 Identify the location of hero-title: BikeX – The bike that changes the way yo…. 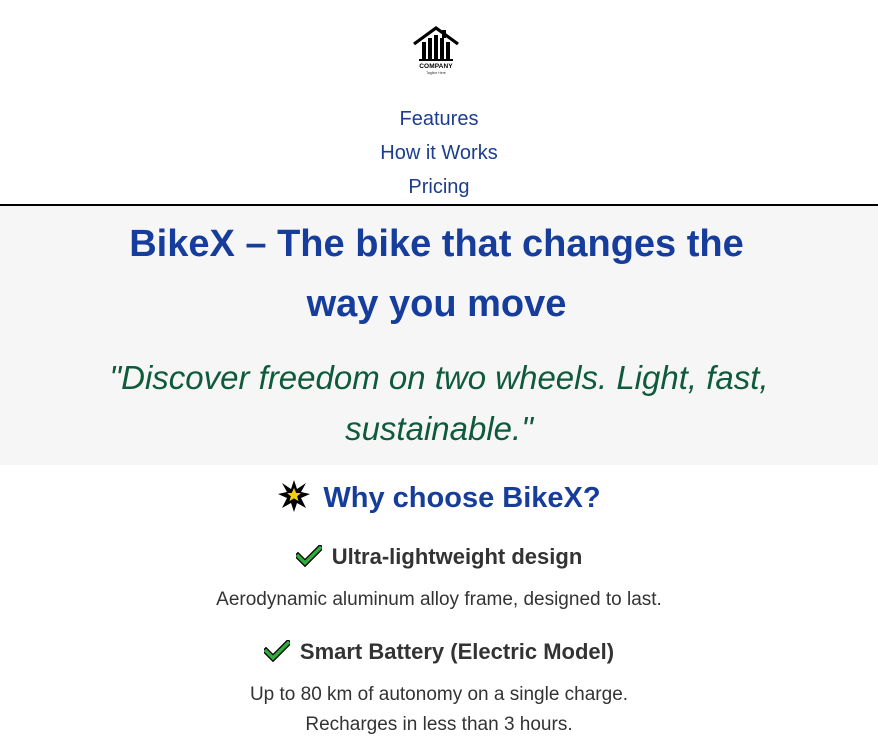
(436, 274).